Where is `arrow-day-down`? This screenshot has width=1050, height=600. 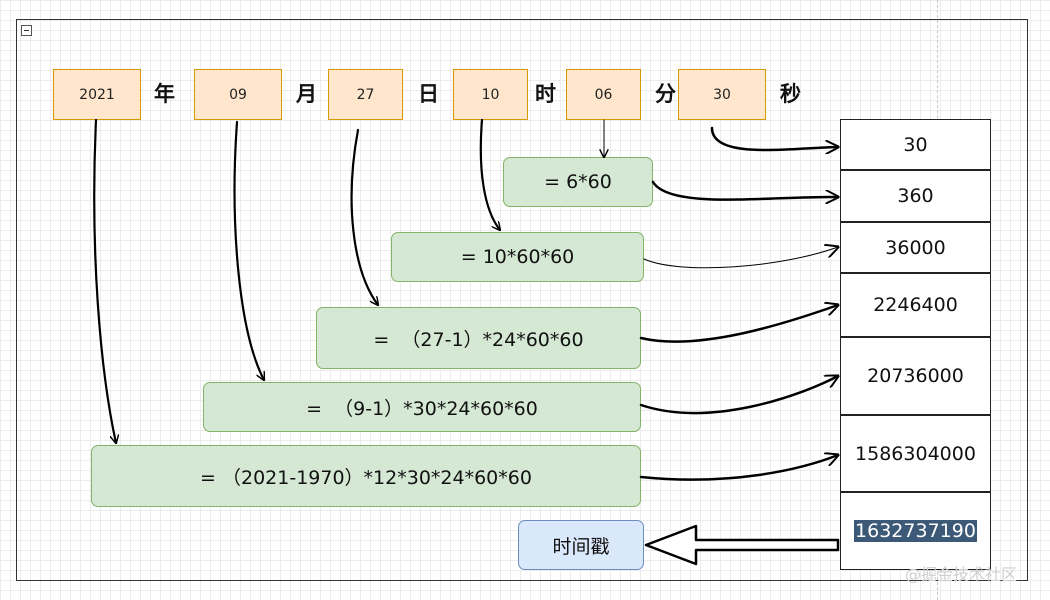
arrow-day-down is located at coordinates (364, 216).